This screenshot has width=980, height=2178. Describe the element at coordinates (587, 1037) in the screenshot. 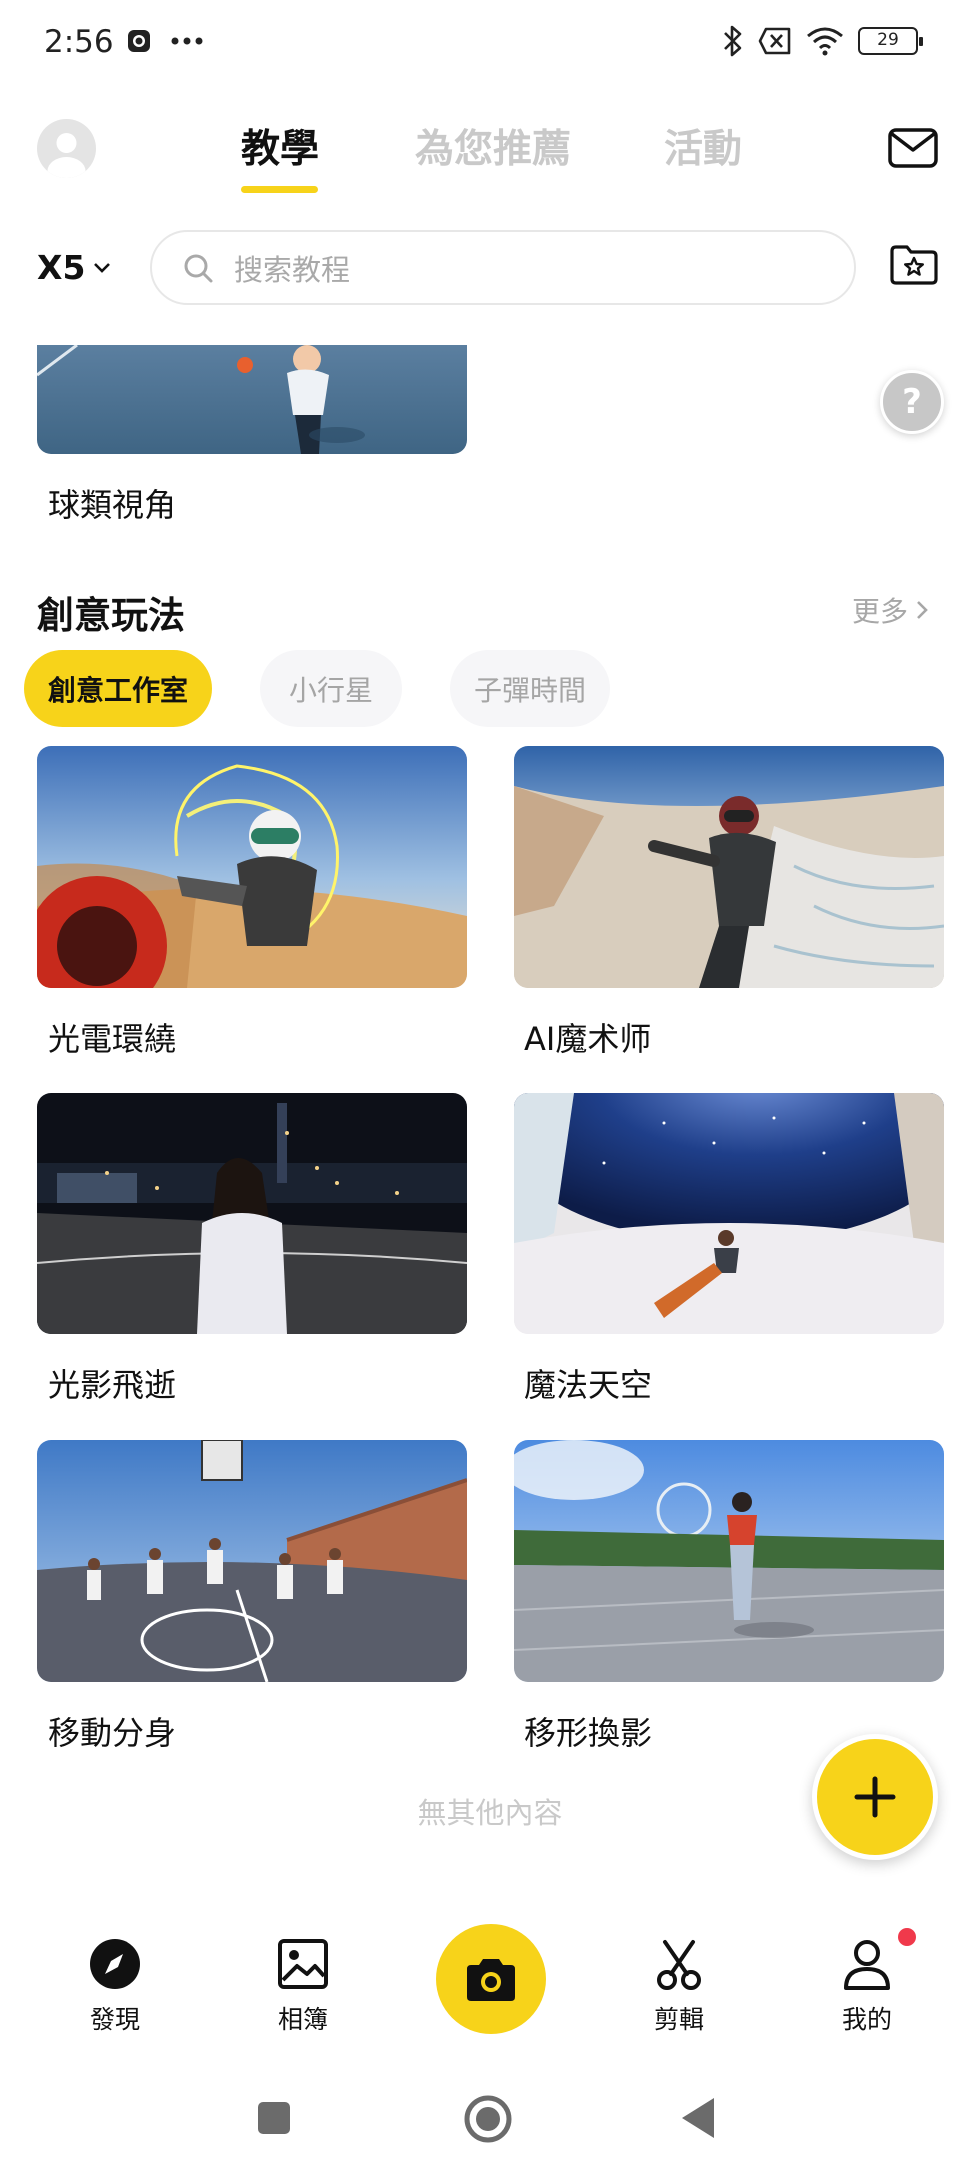

I see `card-title: AI魔术师` at that location.